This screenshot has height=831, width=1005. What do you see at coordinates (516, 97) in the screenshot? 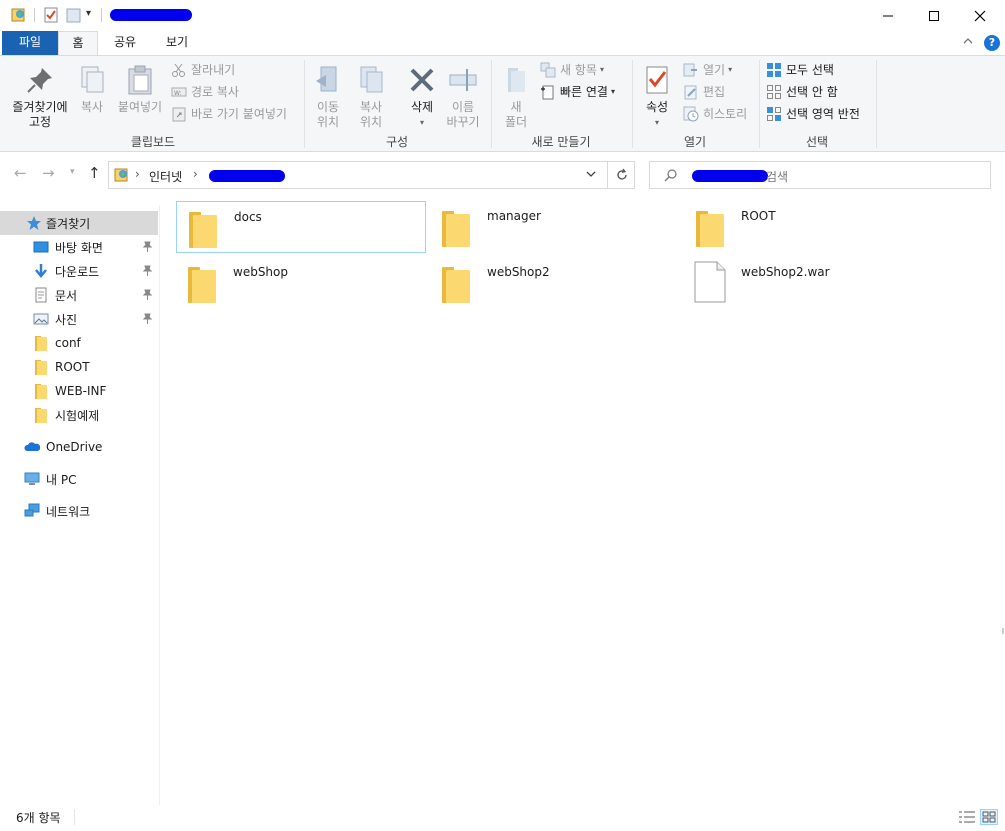
I see `new-folder-button: 새 폴더` at bounding box center [516, 97].